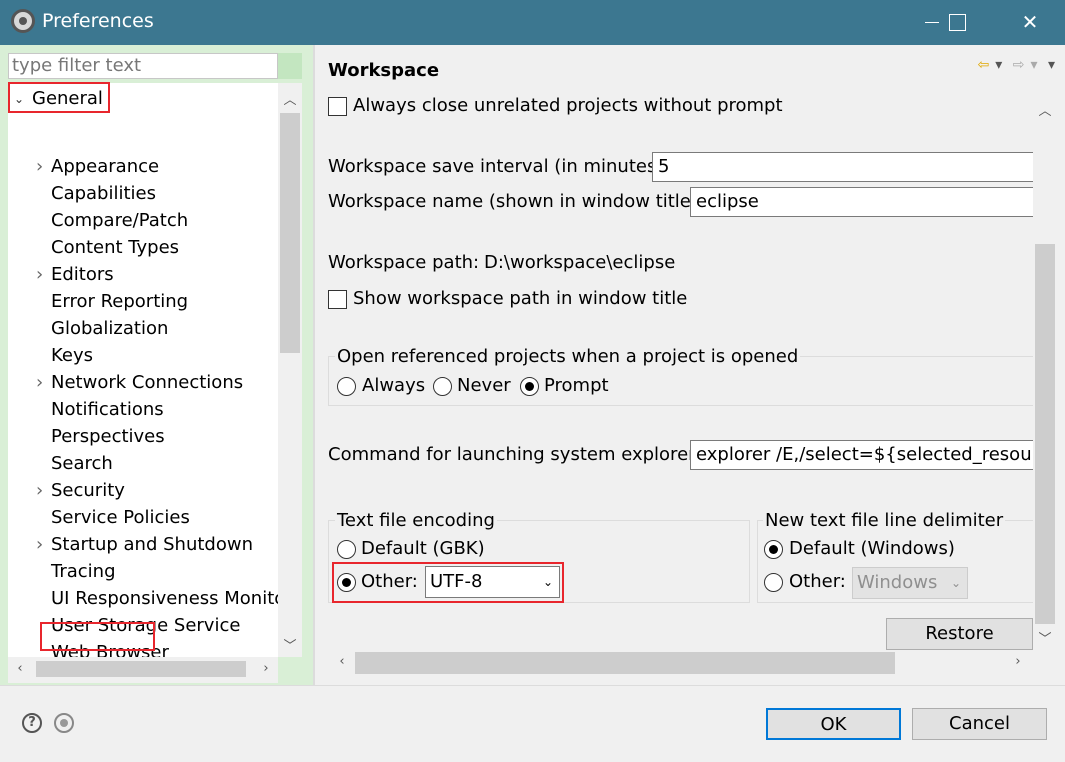 The height and width of the screenshot is (762, 1065). Describe the element at coordinates (532, 22) in the screenshot. I see `title-bar: Preferences ✕` at that location.